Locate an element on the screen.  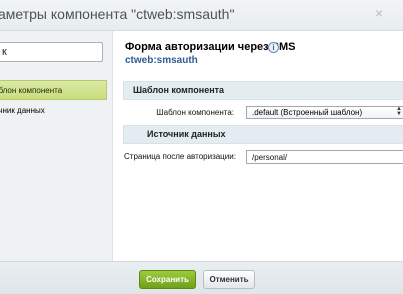
sidebar-item-label: очник данных is located at coordinates (22, 110).